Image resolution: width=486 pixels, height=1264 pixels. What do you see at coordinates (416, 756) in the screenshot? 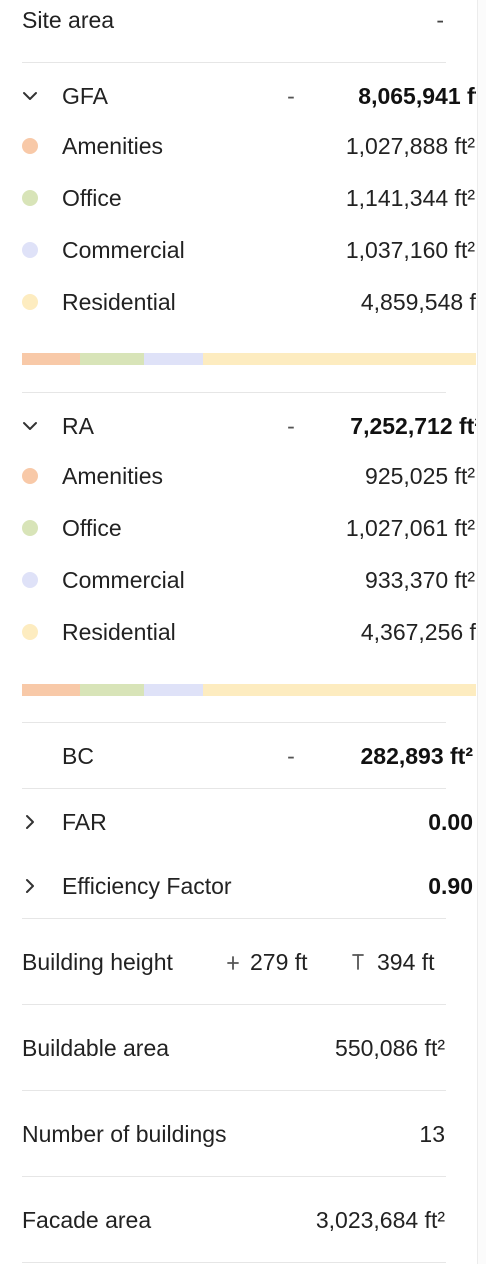
I see `bc-value: 282,893 ft²` at bounding box center [416, 756].